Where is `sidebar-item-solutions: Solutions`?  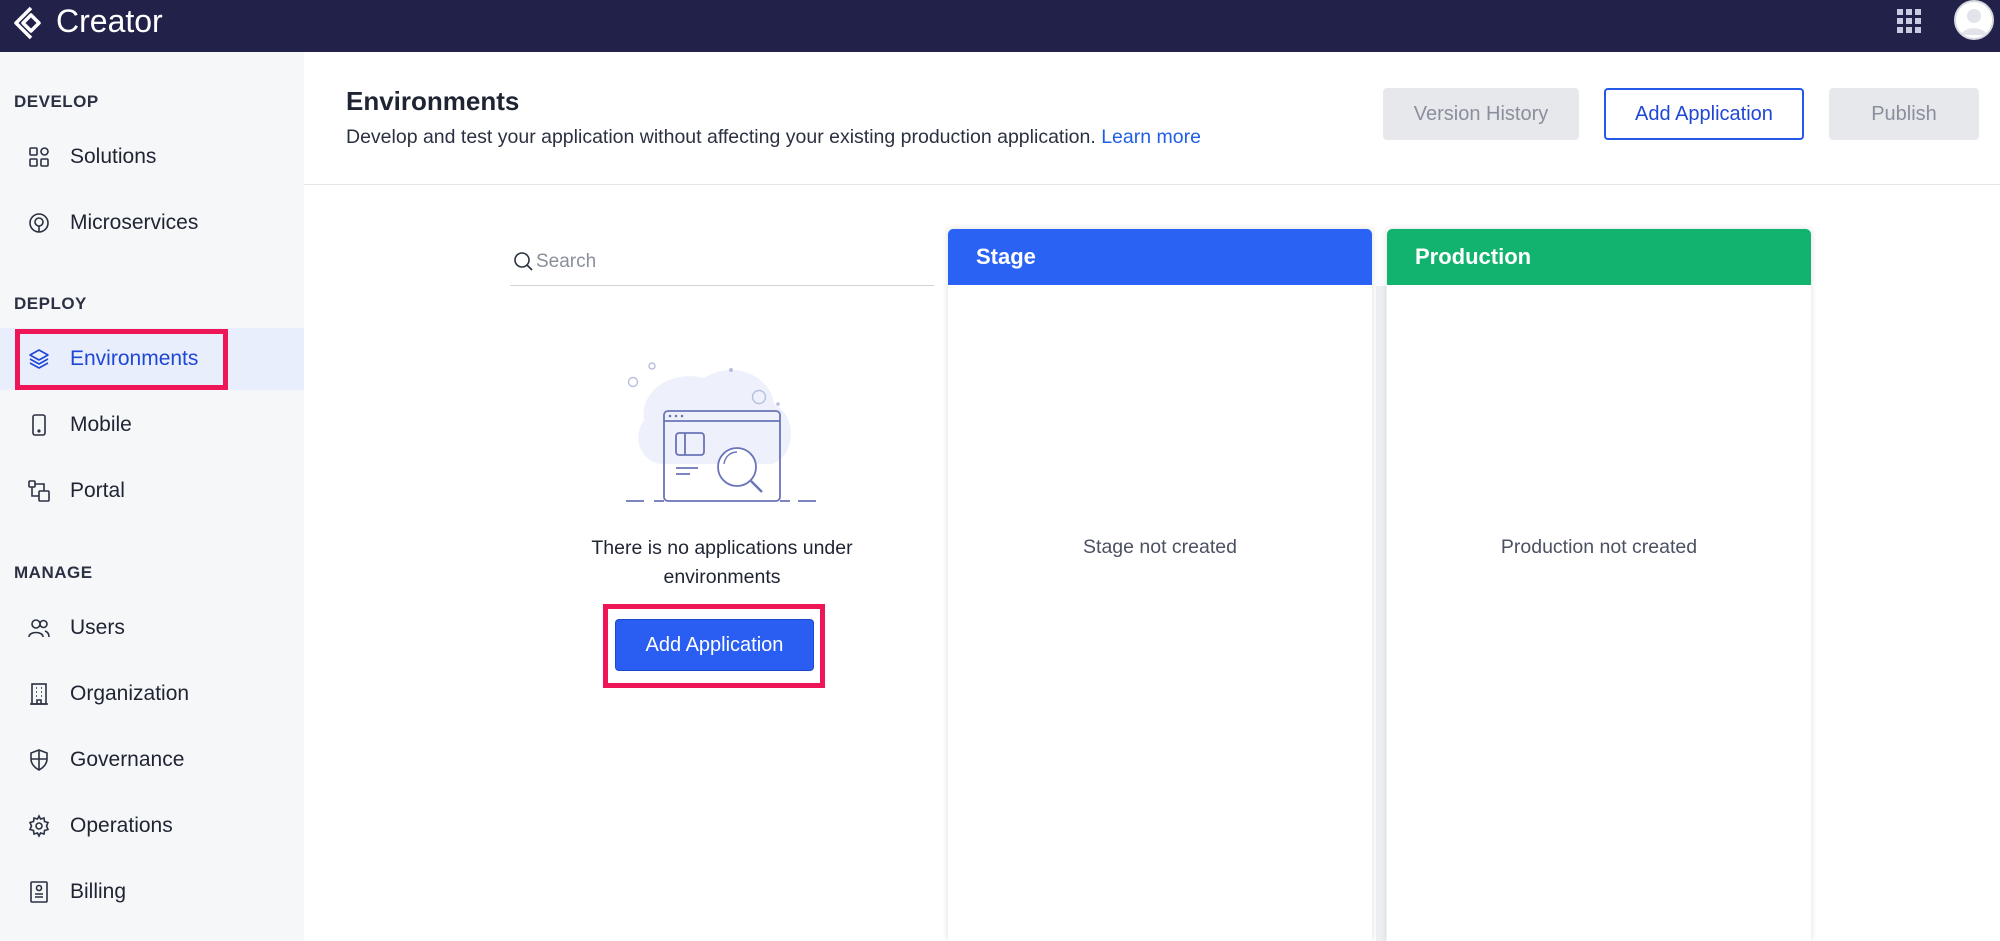
sidebar-item-solutions: Solutions is located at coordinates (152, 157).